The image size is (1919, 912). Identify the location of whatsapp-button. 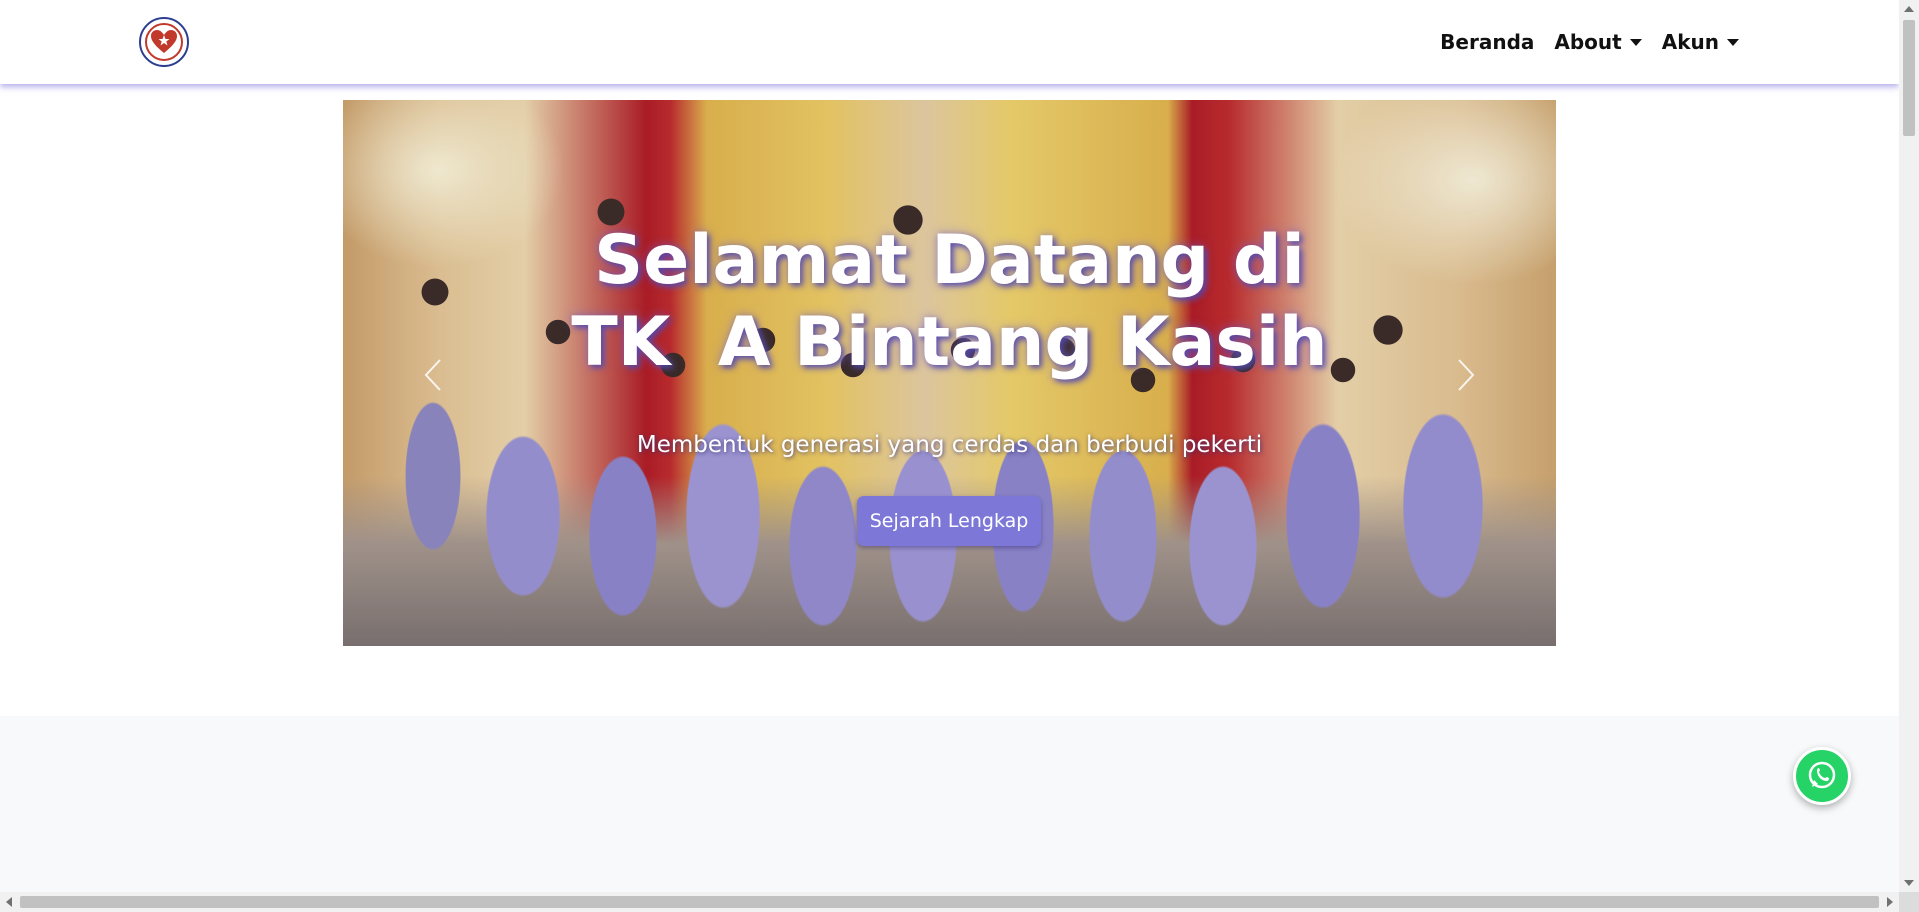
(1822, 776).